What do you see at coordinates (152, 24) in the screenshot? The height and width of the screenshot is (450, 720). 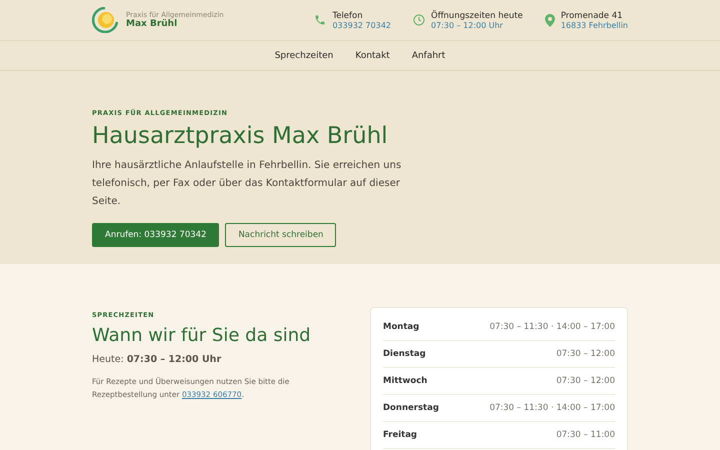 I see `logo-name: Max Brühl` at bounding box center [152, 24].